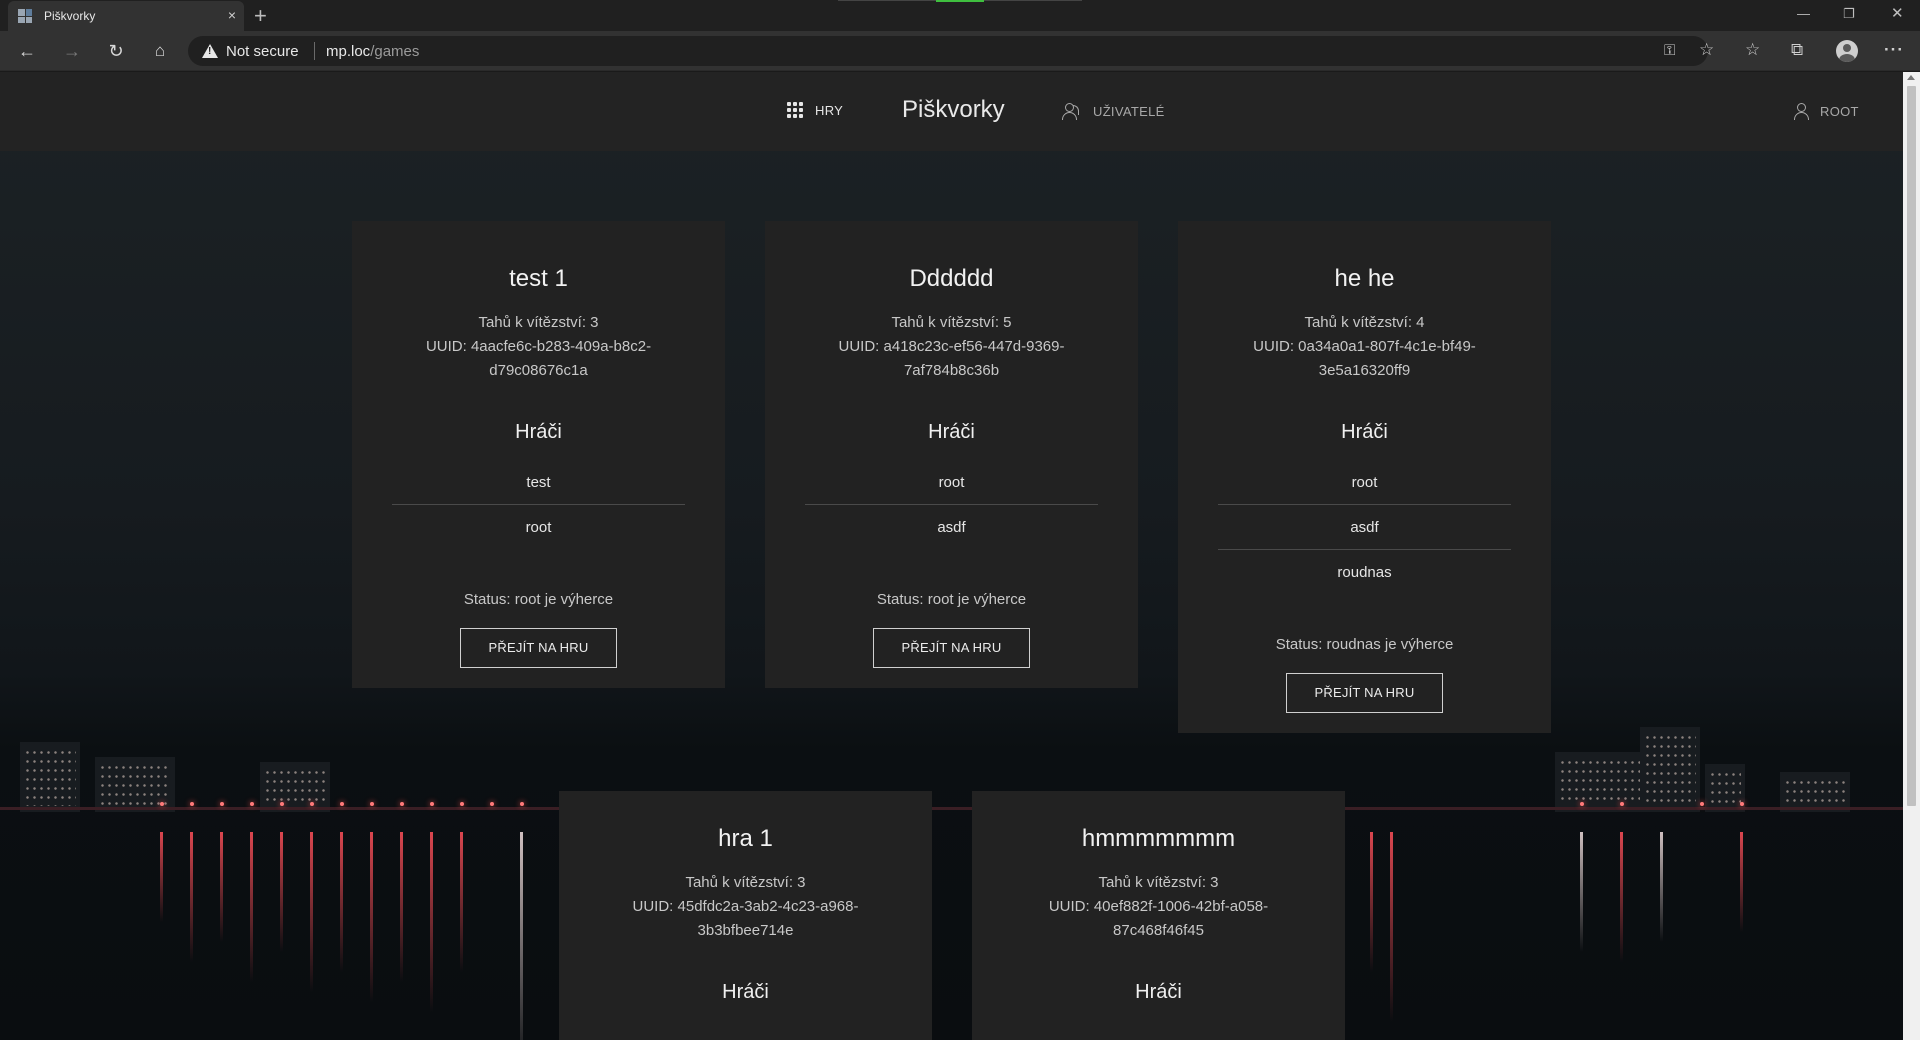 Image resolution: width=1920 pixels, height=1040 pixels. What do you see at coordinates (1072, 111) in the screenshot?
I see `users-icon` at bounding box center [1072, 111].